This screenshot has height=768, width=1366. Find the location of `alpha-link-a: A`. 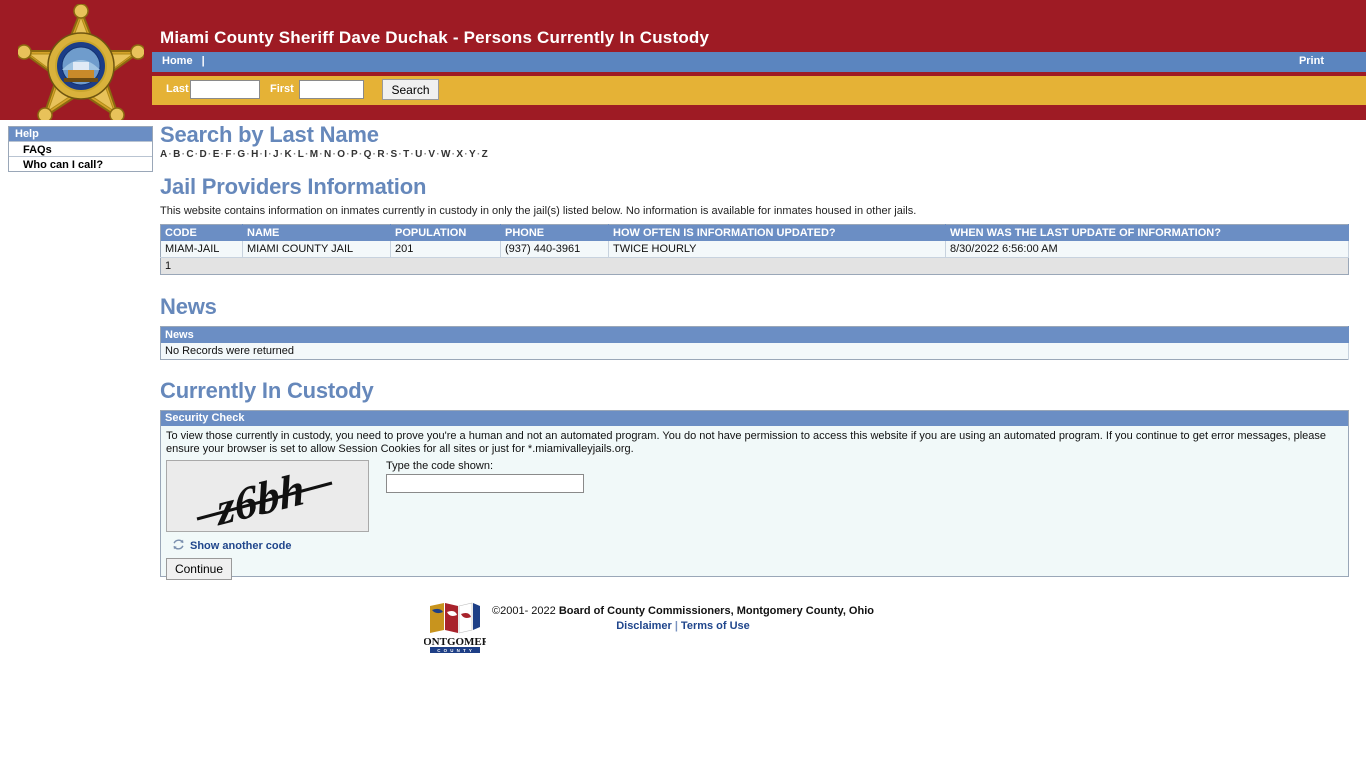

alpha-link-a: A is located at coordinates (164, 154).